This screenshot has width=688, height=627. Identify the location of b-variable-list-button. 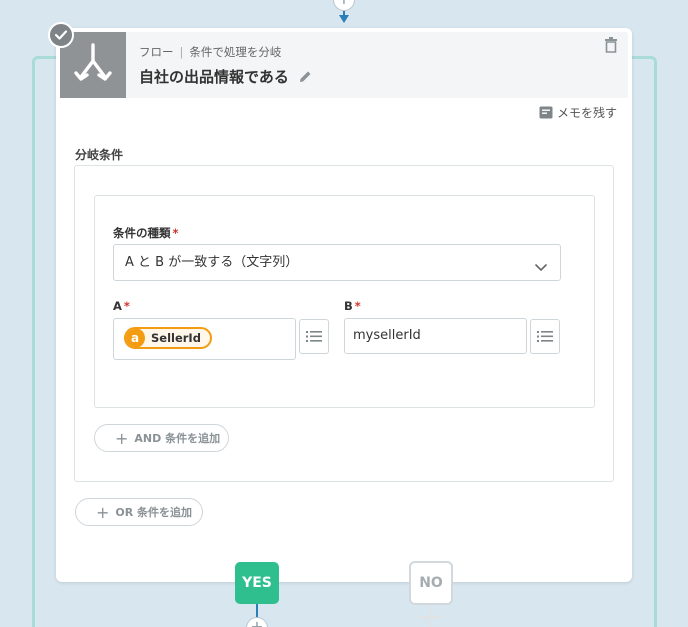
(545, 336).